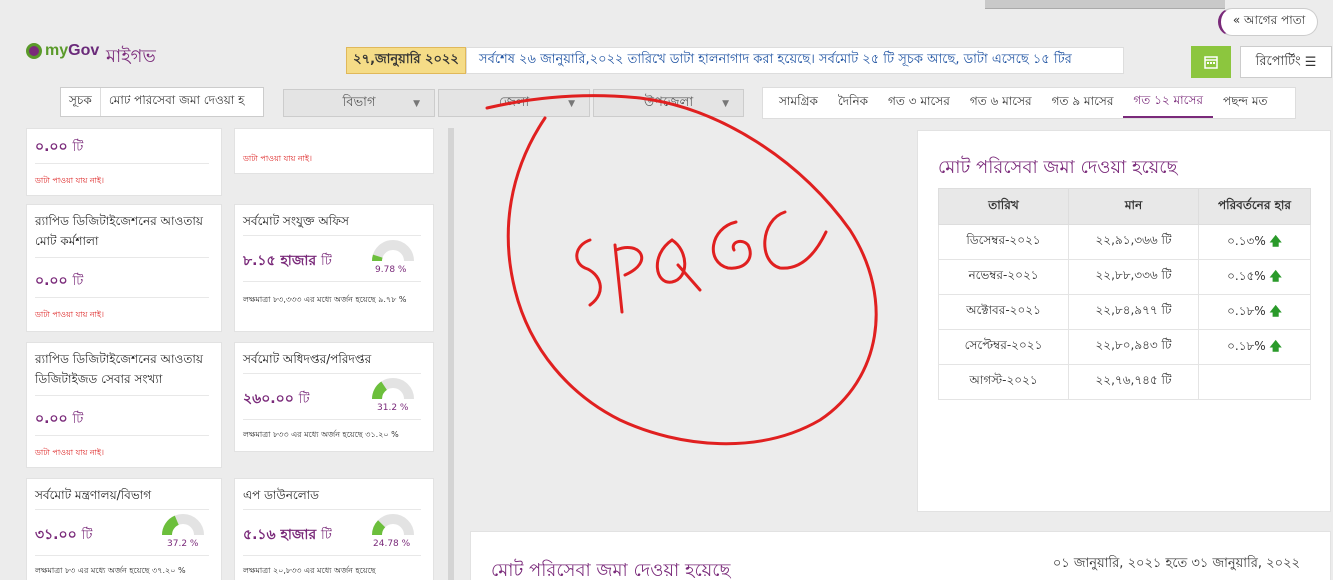 The width and height of the screenshot is (1333, 580). What do you see at coordinates (307, 359) in the screenshot?
I see `card-title: সর্বমোট অধিদপ্তর/পরিদপ্তর` at bounding box center [307, 359].